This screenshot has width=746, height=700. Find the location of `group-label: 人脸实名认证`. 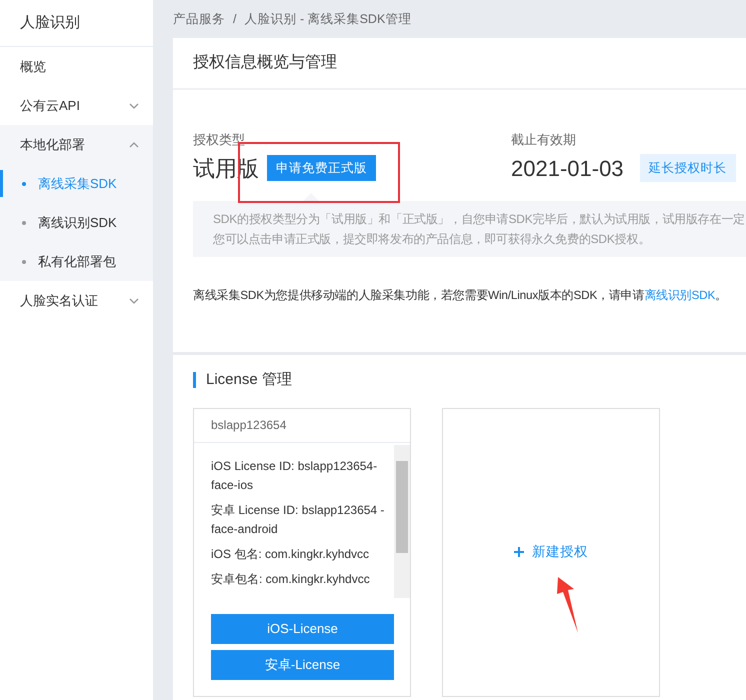

group-label: 人脸实名认证 is located at coordinates (59, 301).